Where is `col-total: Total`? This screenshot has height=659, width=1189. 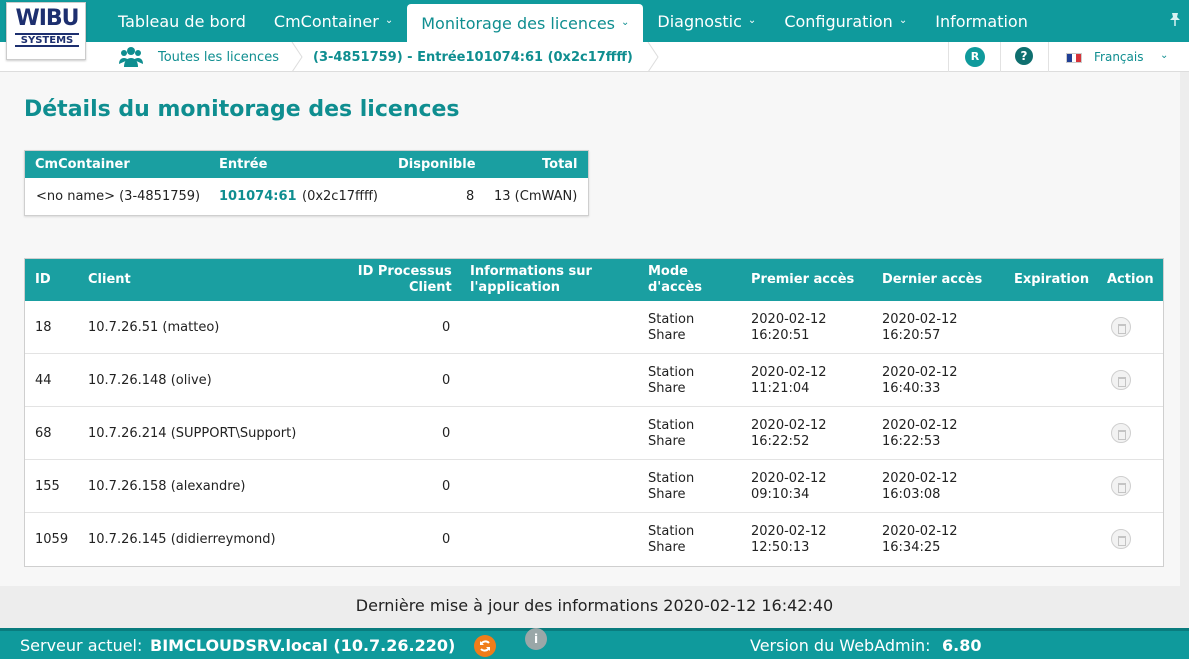
col-total: Total is located at coordinates (560, 164).